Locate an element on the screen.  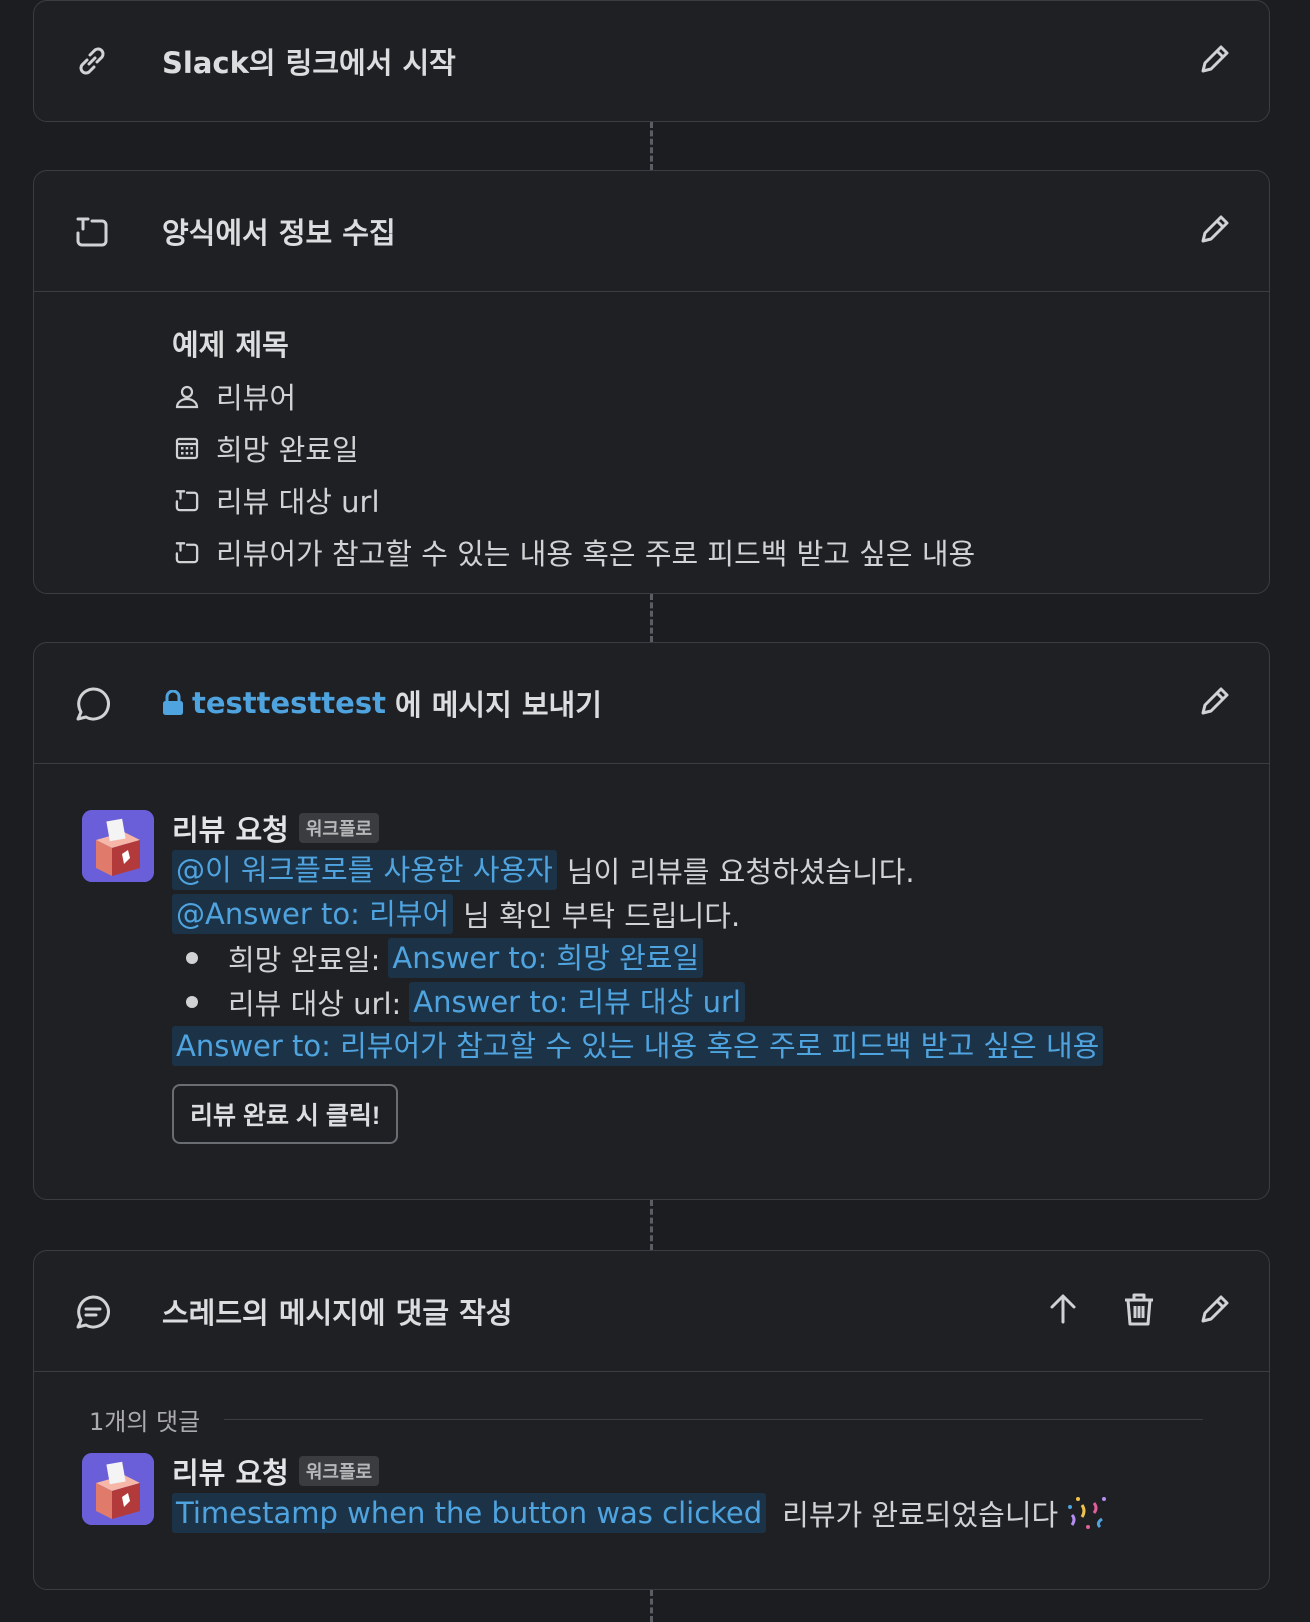
variable-mention: Answer to: 희망 완료일 is located at coordinates (546, 958).